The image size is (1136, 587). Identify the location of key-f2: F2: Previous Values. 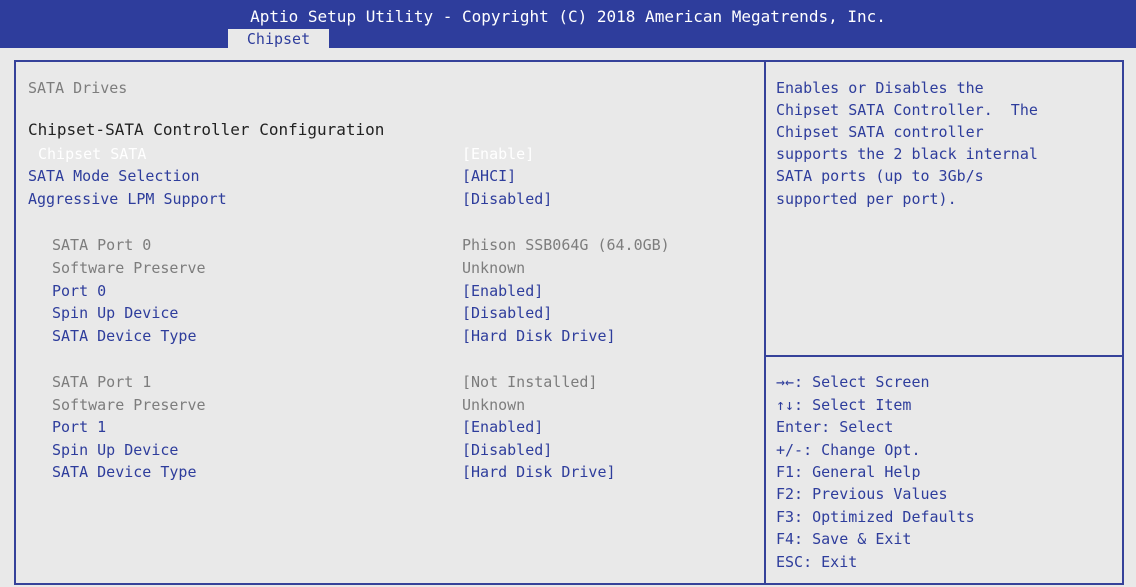
(862, 494).